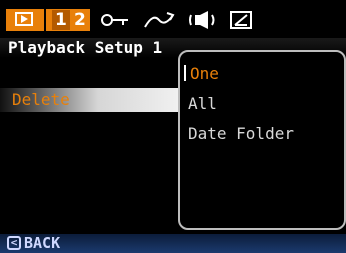 Image resolution: width=346 pixels, height=253 pixels. Describe the element at coordinates (42, 243) in the screenshot. I see `back-label: BACK` at that location.